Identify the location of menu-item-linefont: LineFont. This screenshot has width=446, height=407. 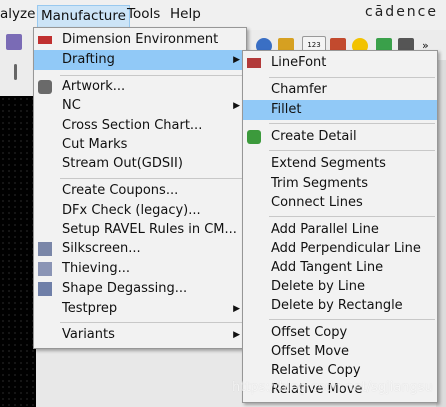
(340, 63).